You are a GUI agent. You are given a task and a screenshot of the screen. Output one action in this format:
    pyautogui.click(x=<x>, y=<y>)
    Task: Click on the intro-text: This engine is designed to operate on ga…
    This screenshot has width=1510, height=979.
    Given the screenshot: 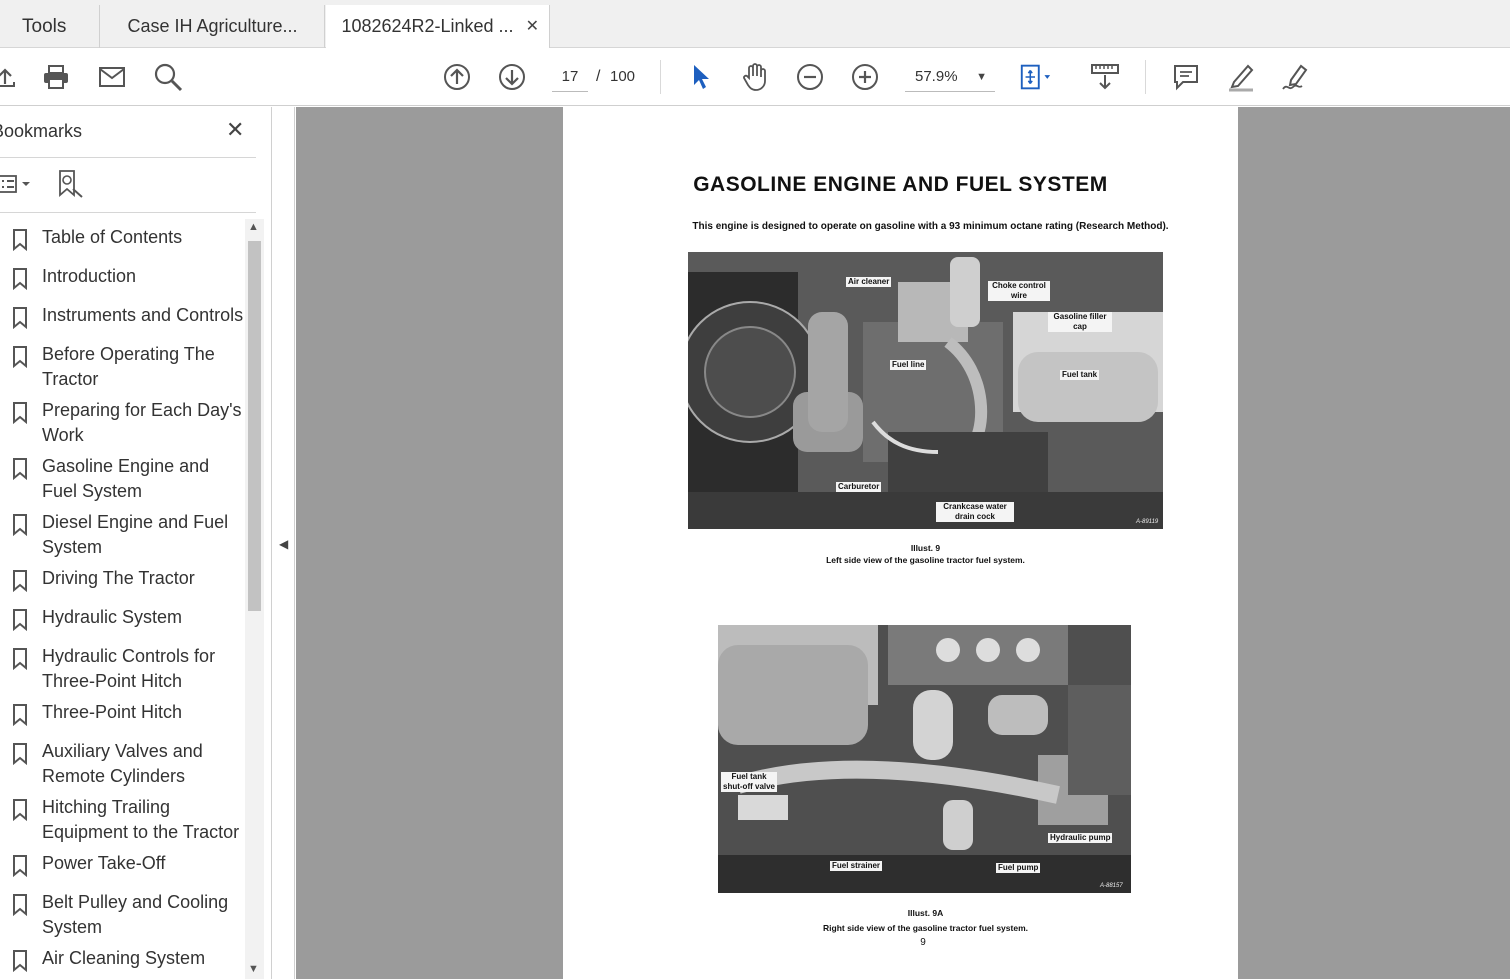 What is the action you would take?
    pyautogui.click(x=930, y=226)
    